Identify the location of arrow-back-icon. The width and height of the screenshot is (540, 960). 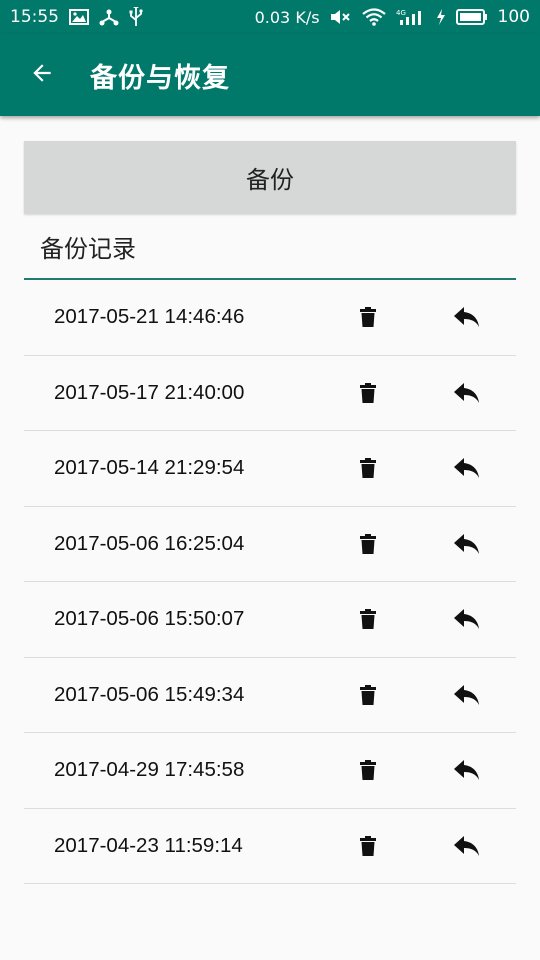
(42, 75).